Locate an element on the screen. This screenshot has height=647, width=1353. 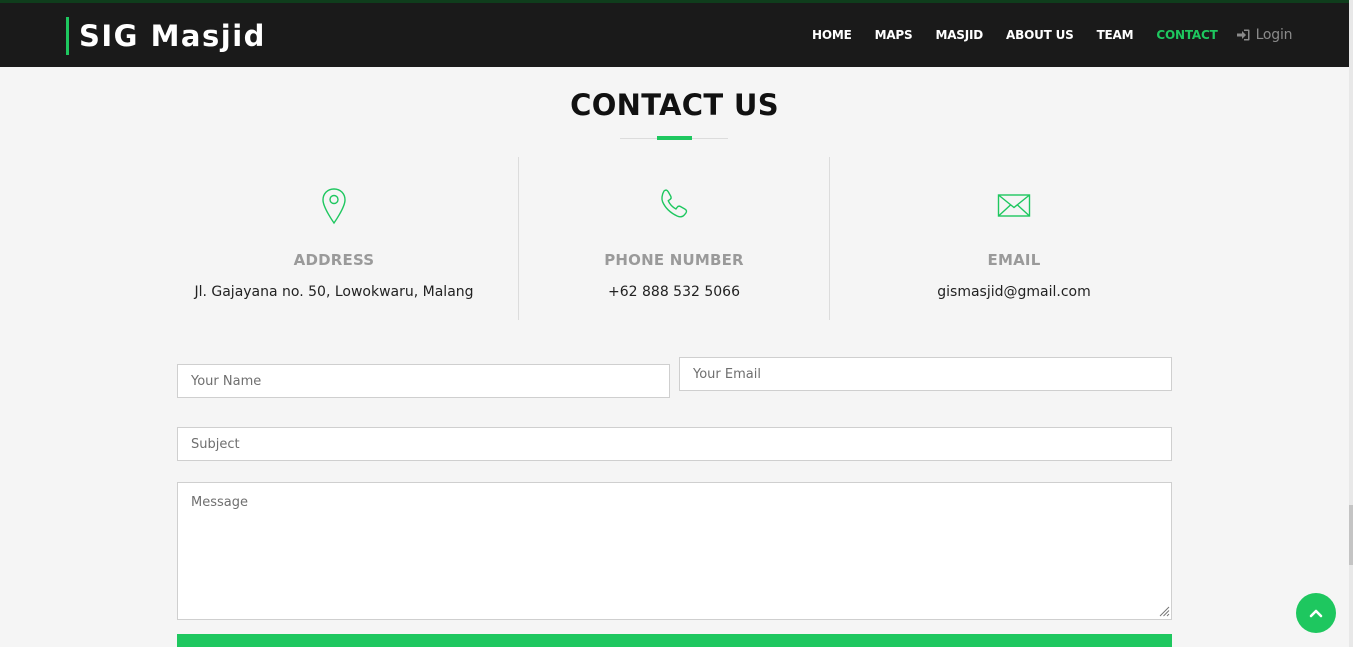
envelope-icon is located at coordinates (1014, 205).